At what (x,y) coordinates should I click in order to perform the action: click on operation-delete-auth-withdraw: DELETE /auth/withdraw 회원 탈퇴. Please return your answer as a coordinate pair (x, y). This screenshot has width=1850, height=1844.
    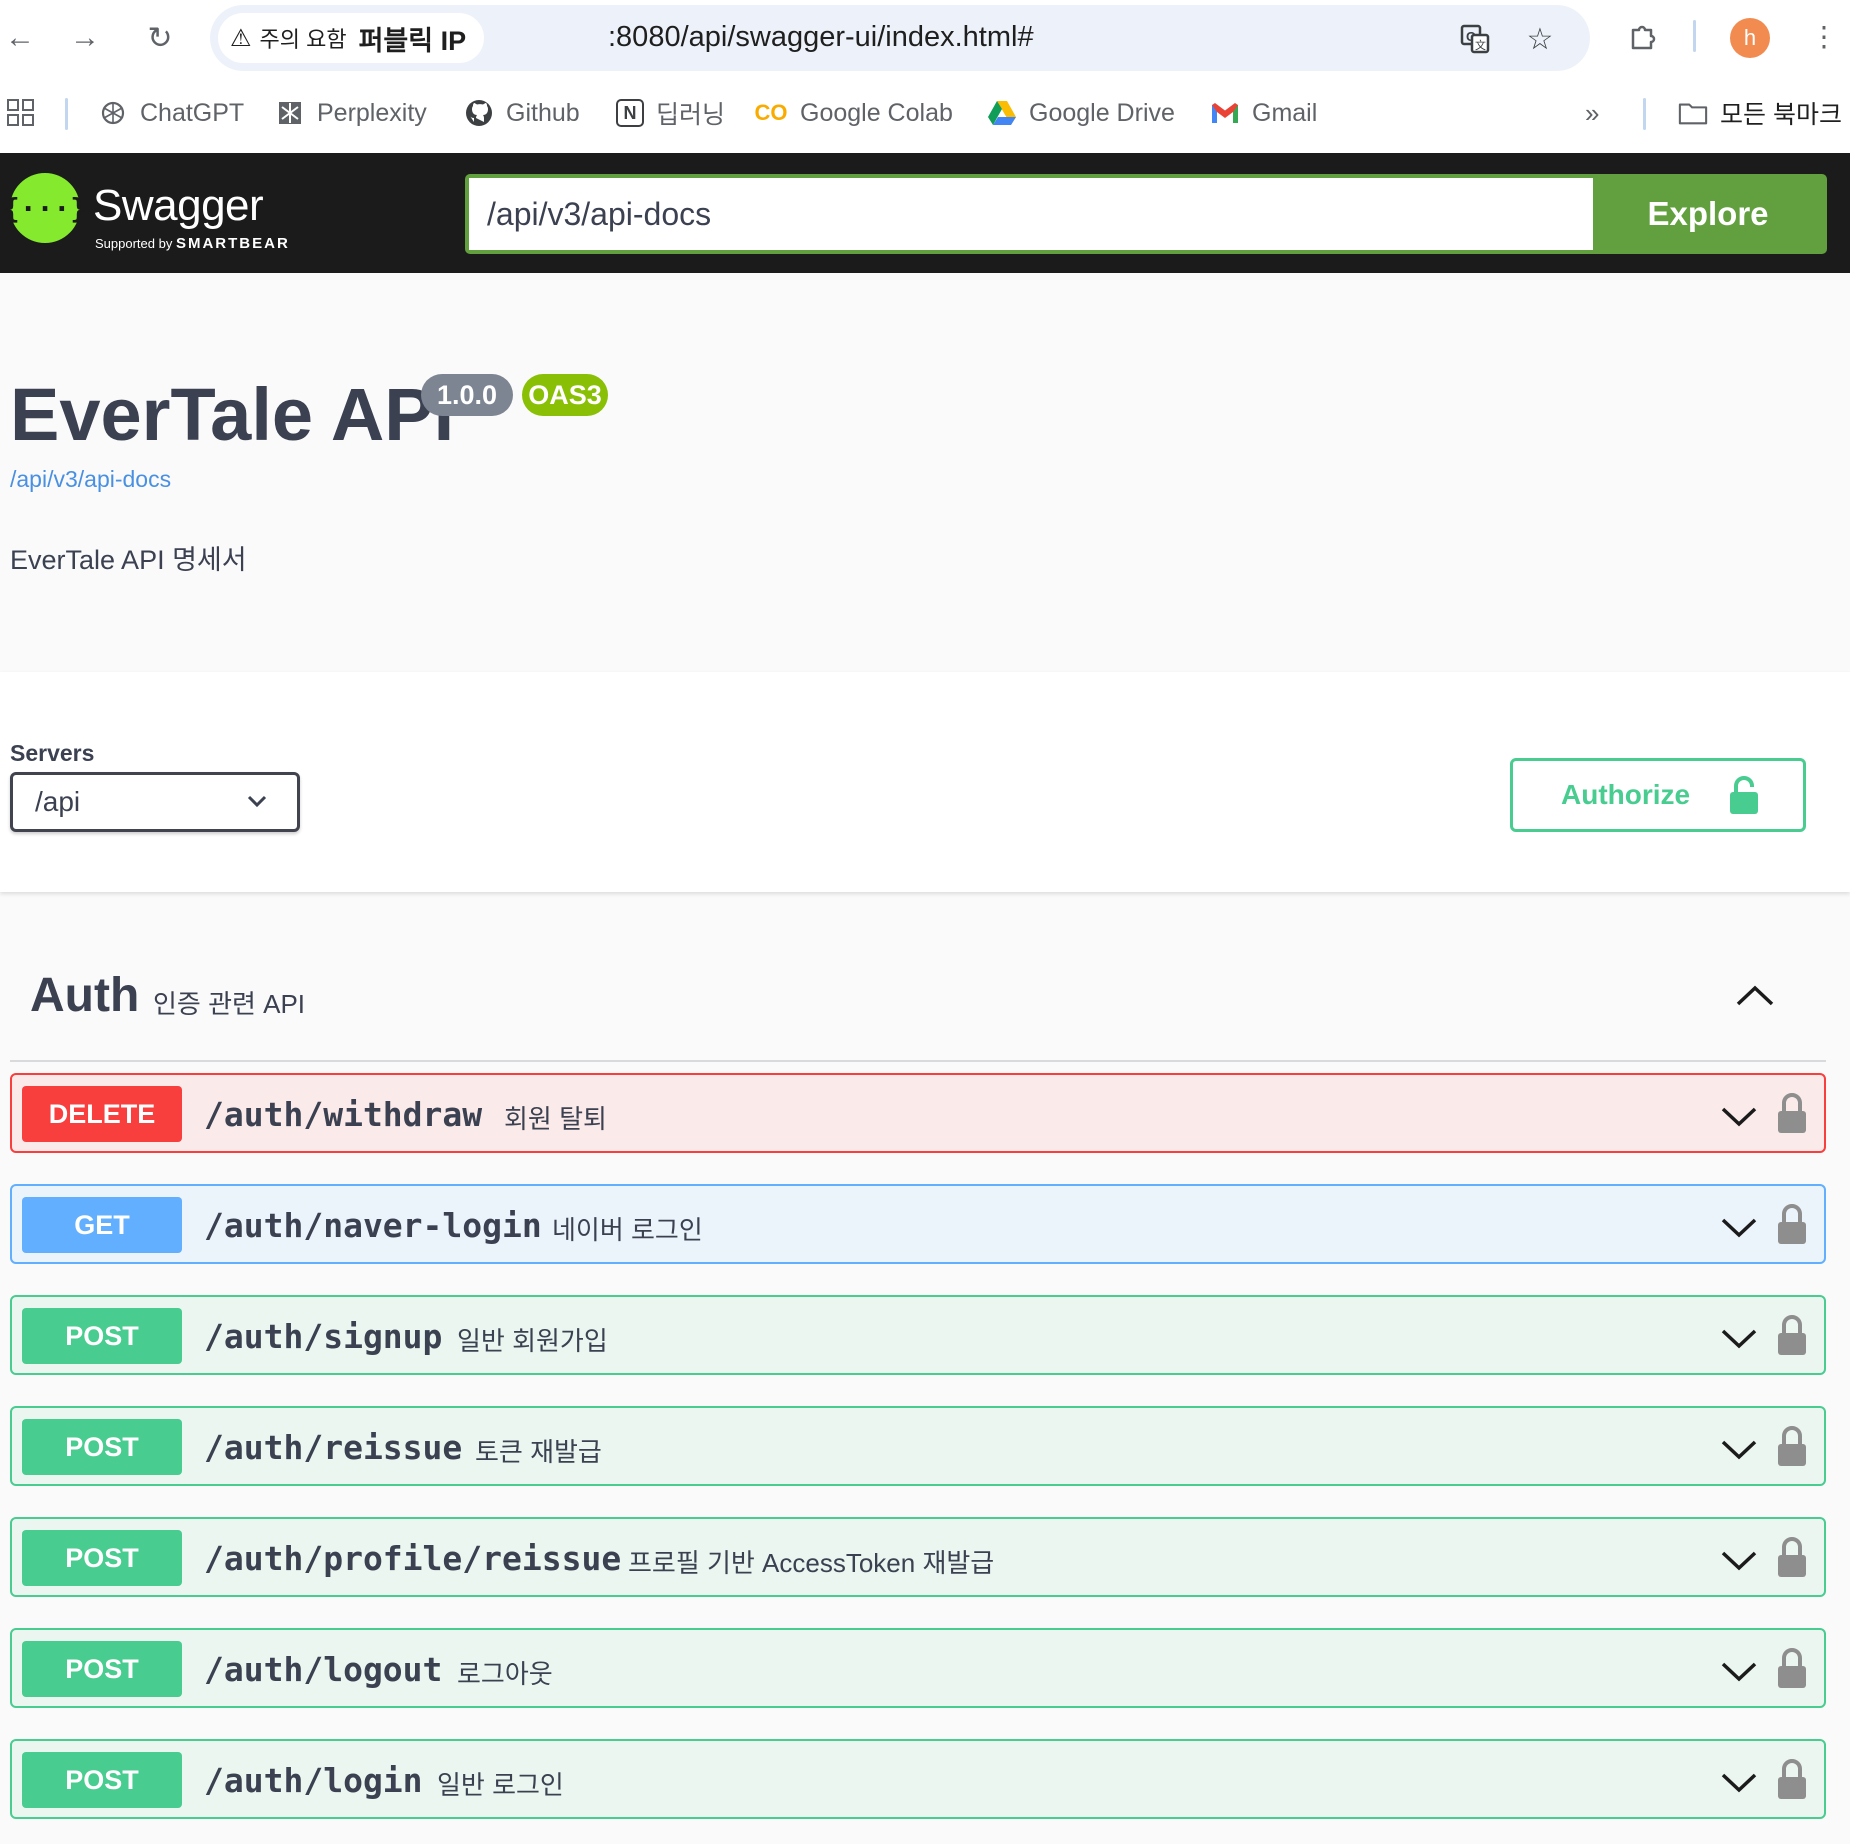
    Looking at the image, I should click on (918, 1113).